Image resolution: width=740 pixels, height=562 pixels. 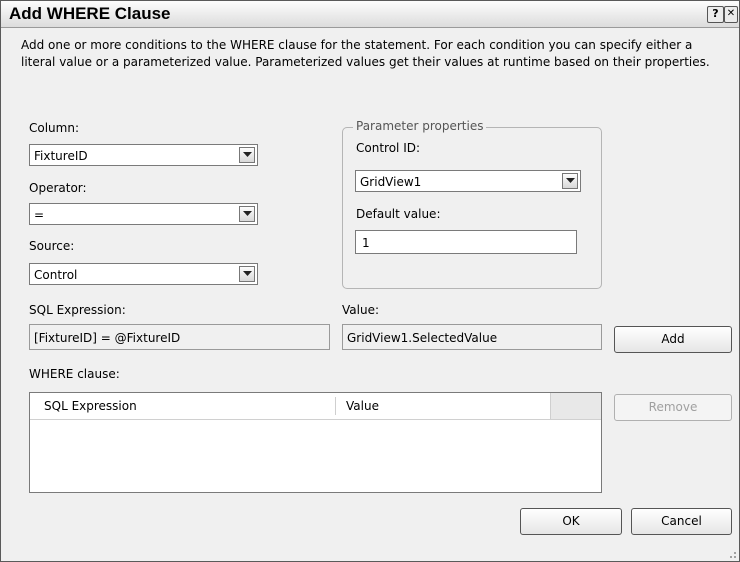 What do you see at coordinates (52, 246) in the screenshot?
I see `source-label: Source:` at bounding box center [52, 246].